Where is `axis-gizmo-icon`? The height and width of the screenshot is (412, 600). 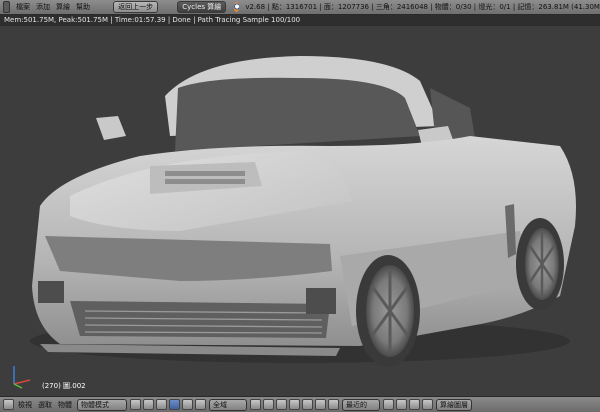
axis-gizmo-icon is located at coordinates (22, 377).